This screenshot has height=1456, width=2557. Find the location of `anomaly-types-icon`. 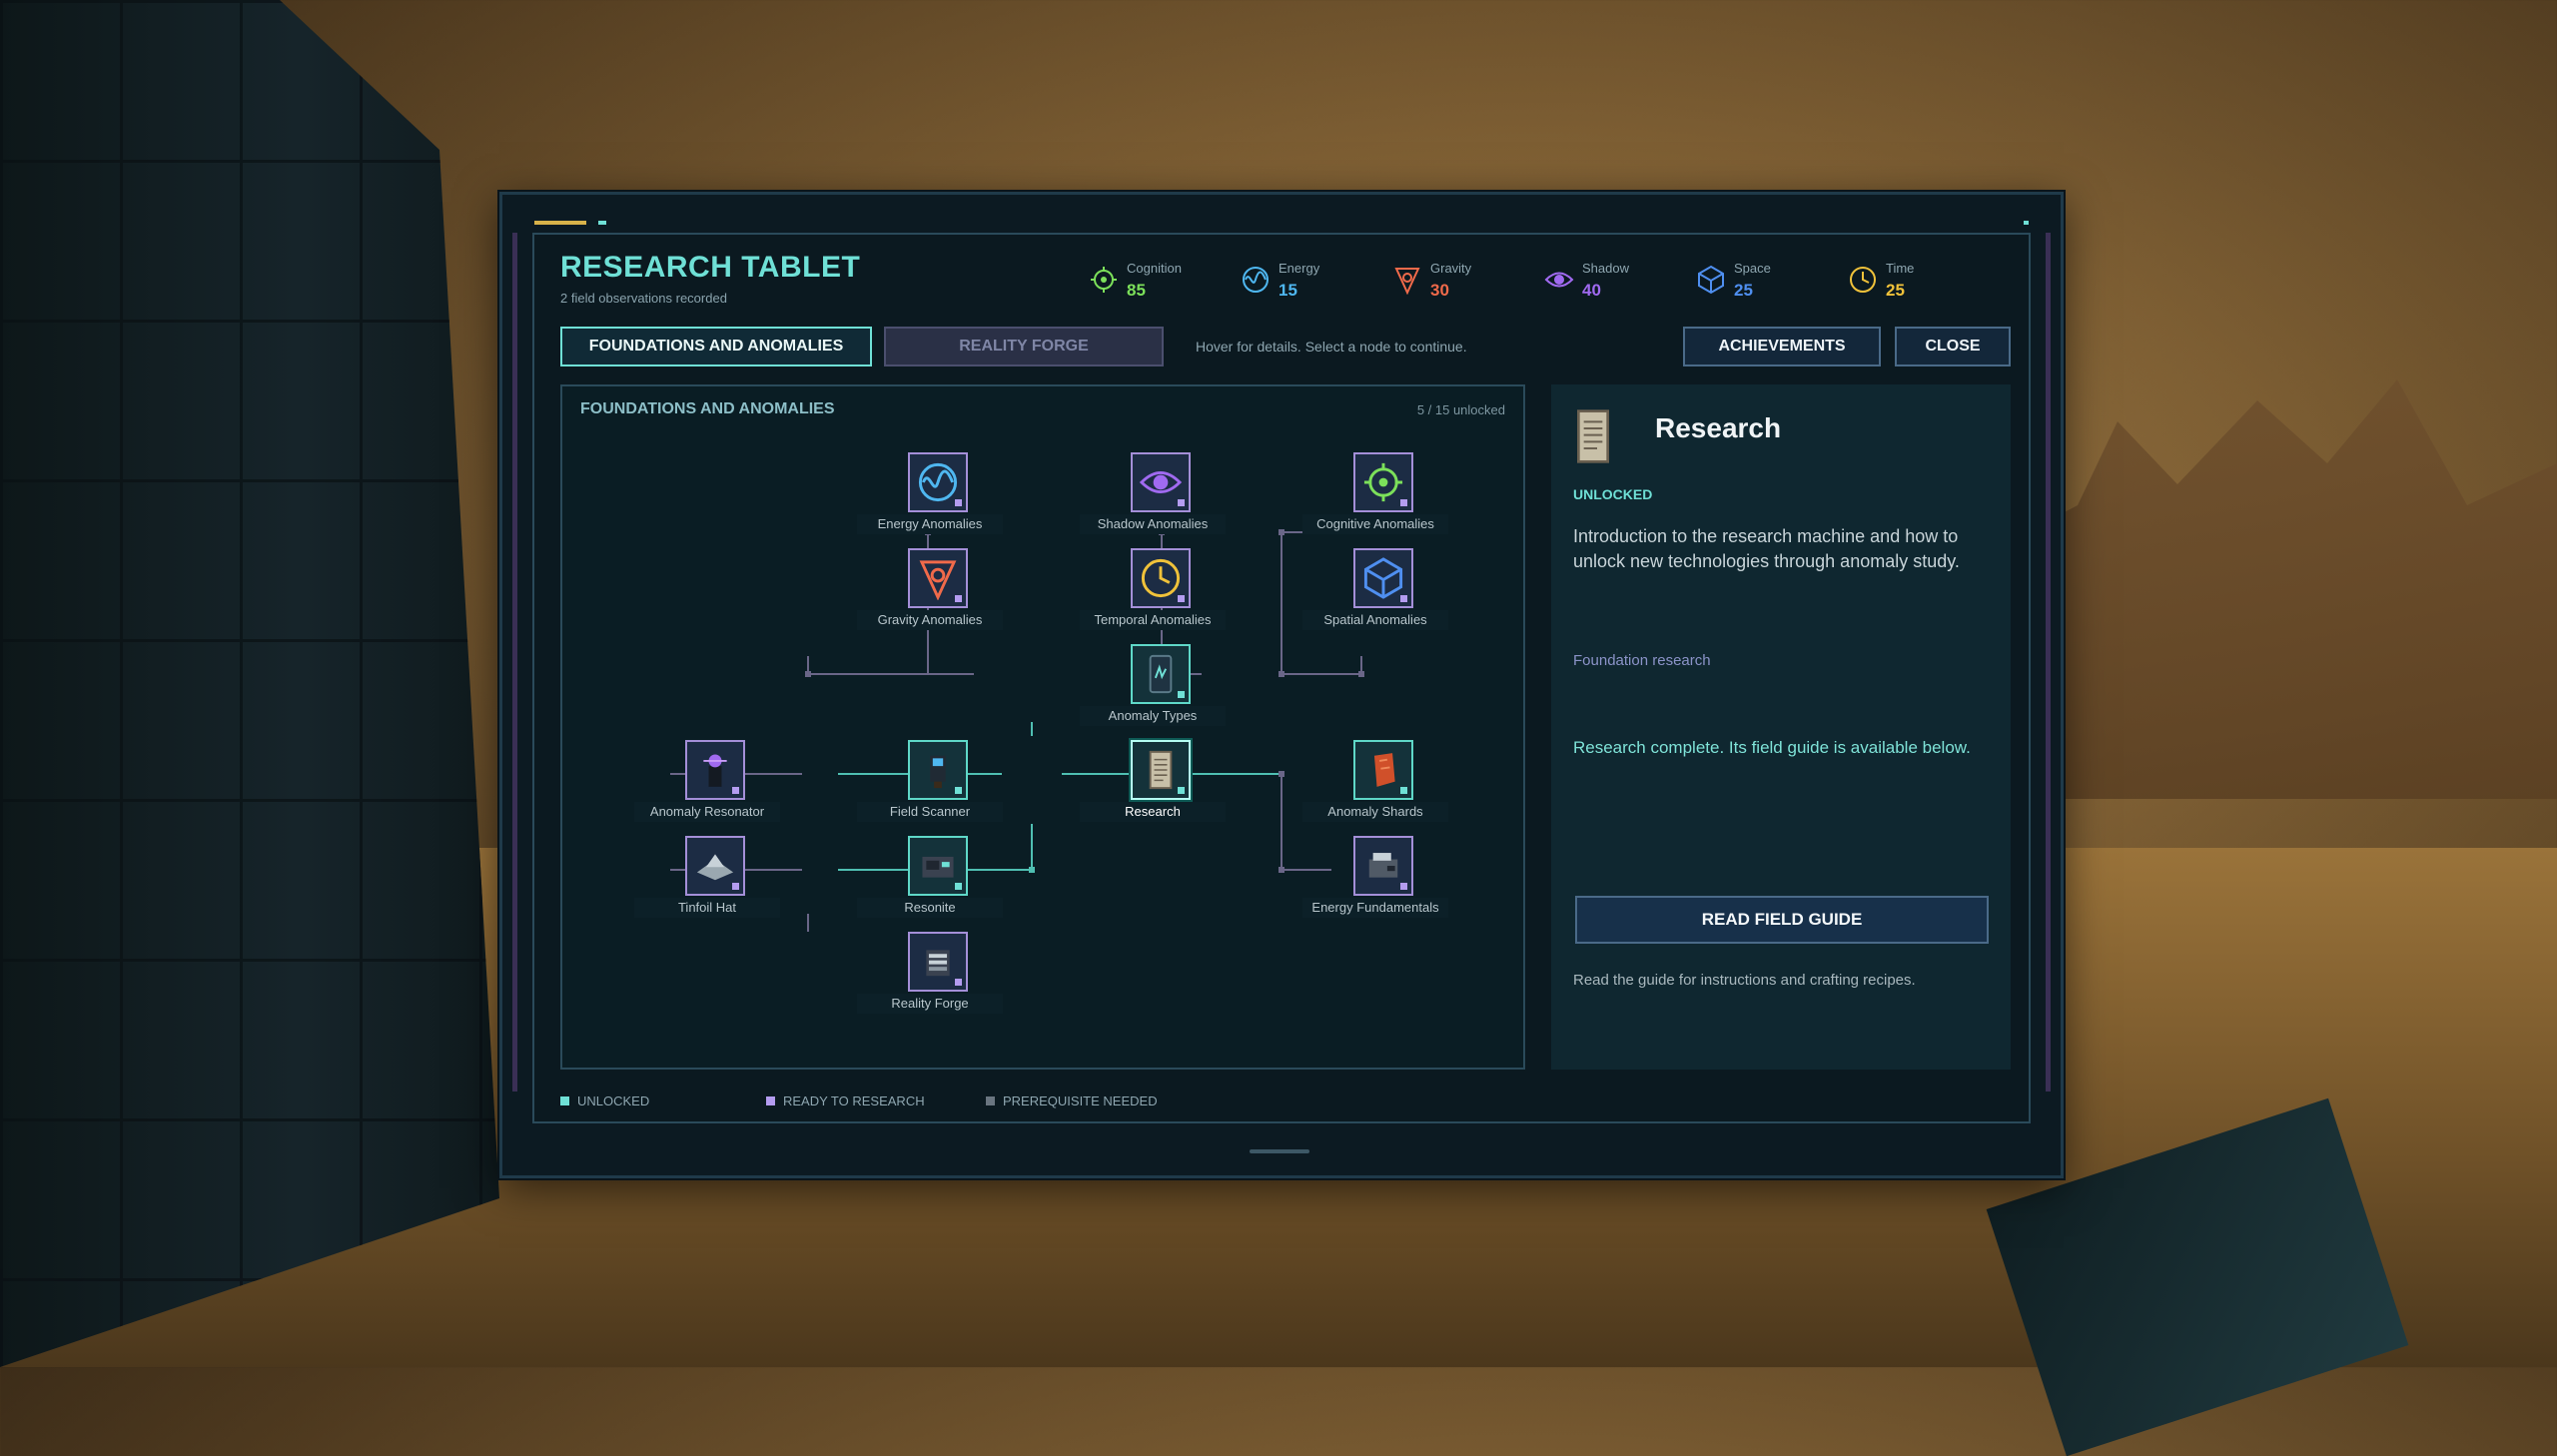

anomaly-types-icon is located at coordinates (1161, 674).